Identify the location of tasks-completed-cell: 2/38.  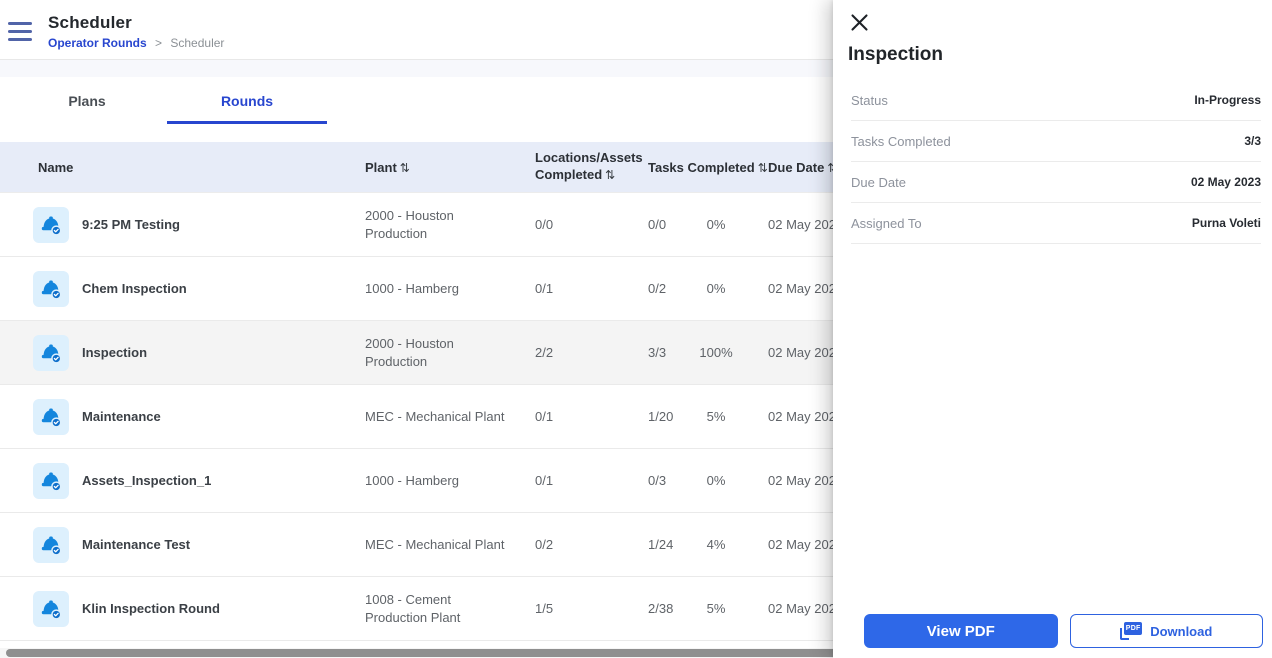
(661, 608).